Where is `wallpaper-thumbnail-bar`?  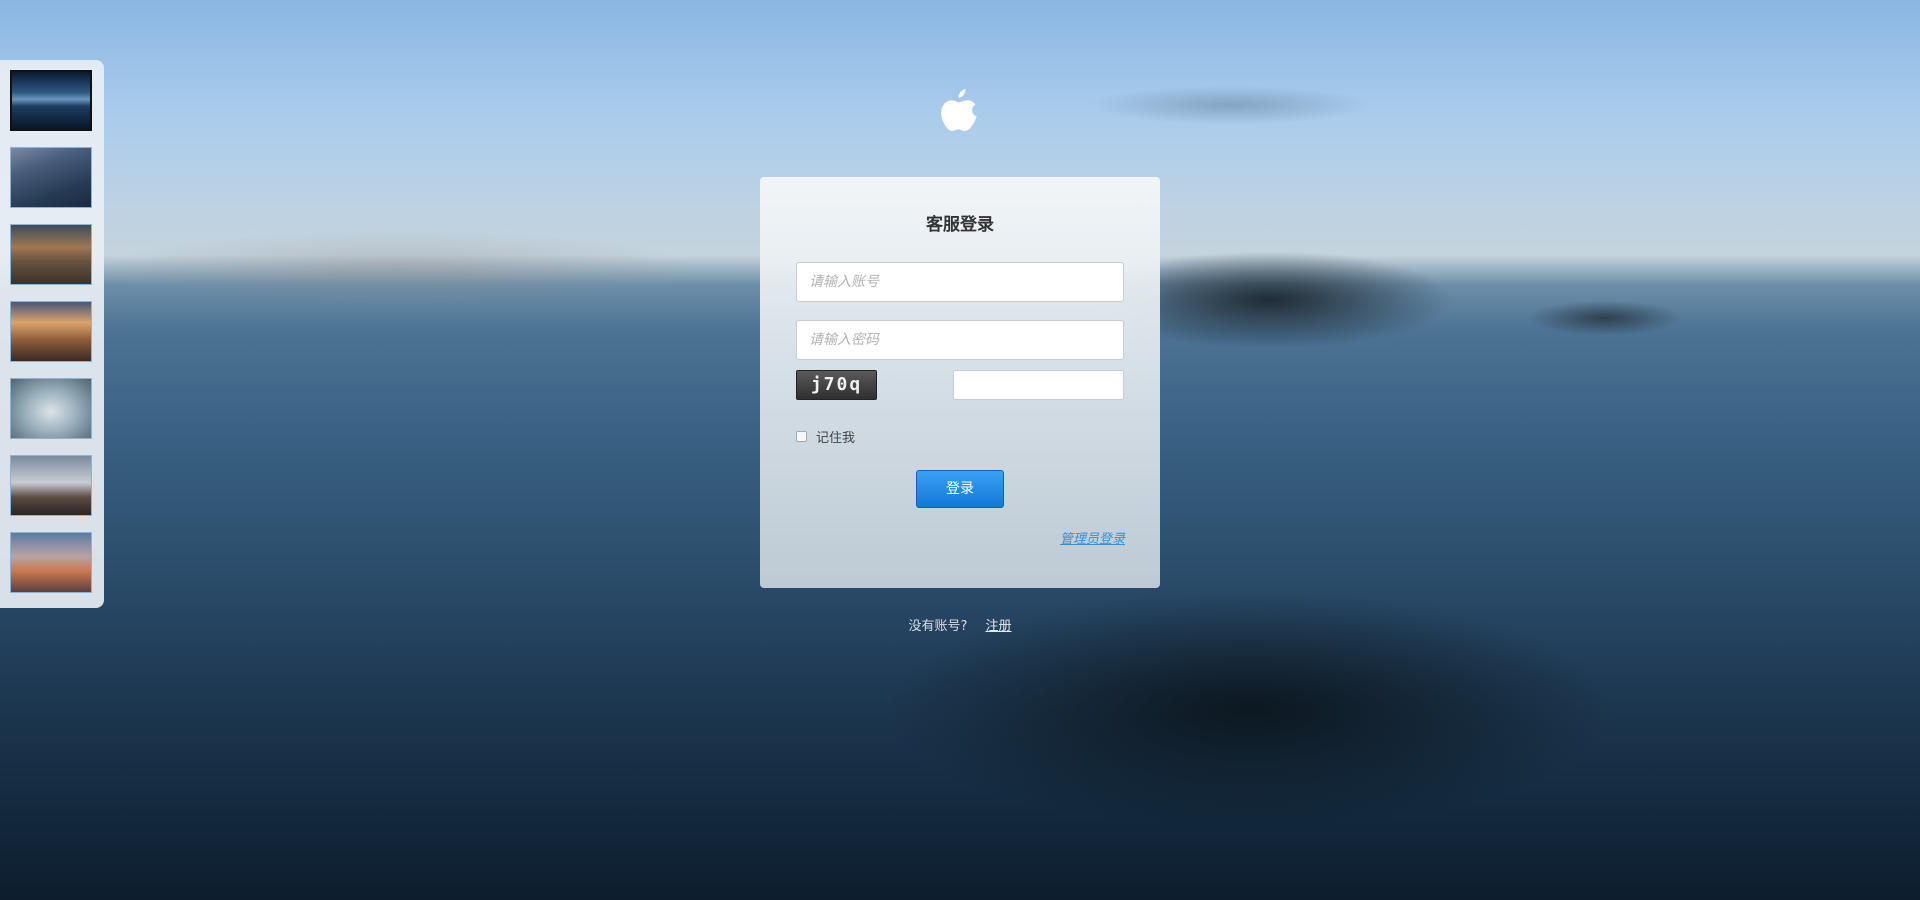 wallpaper-thumbnail-bar is located at coordinates (52, 334).